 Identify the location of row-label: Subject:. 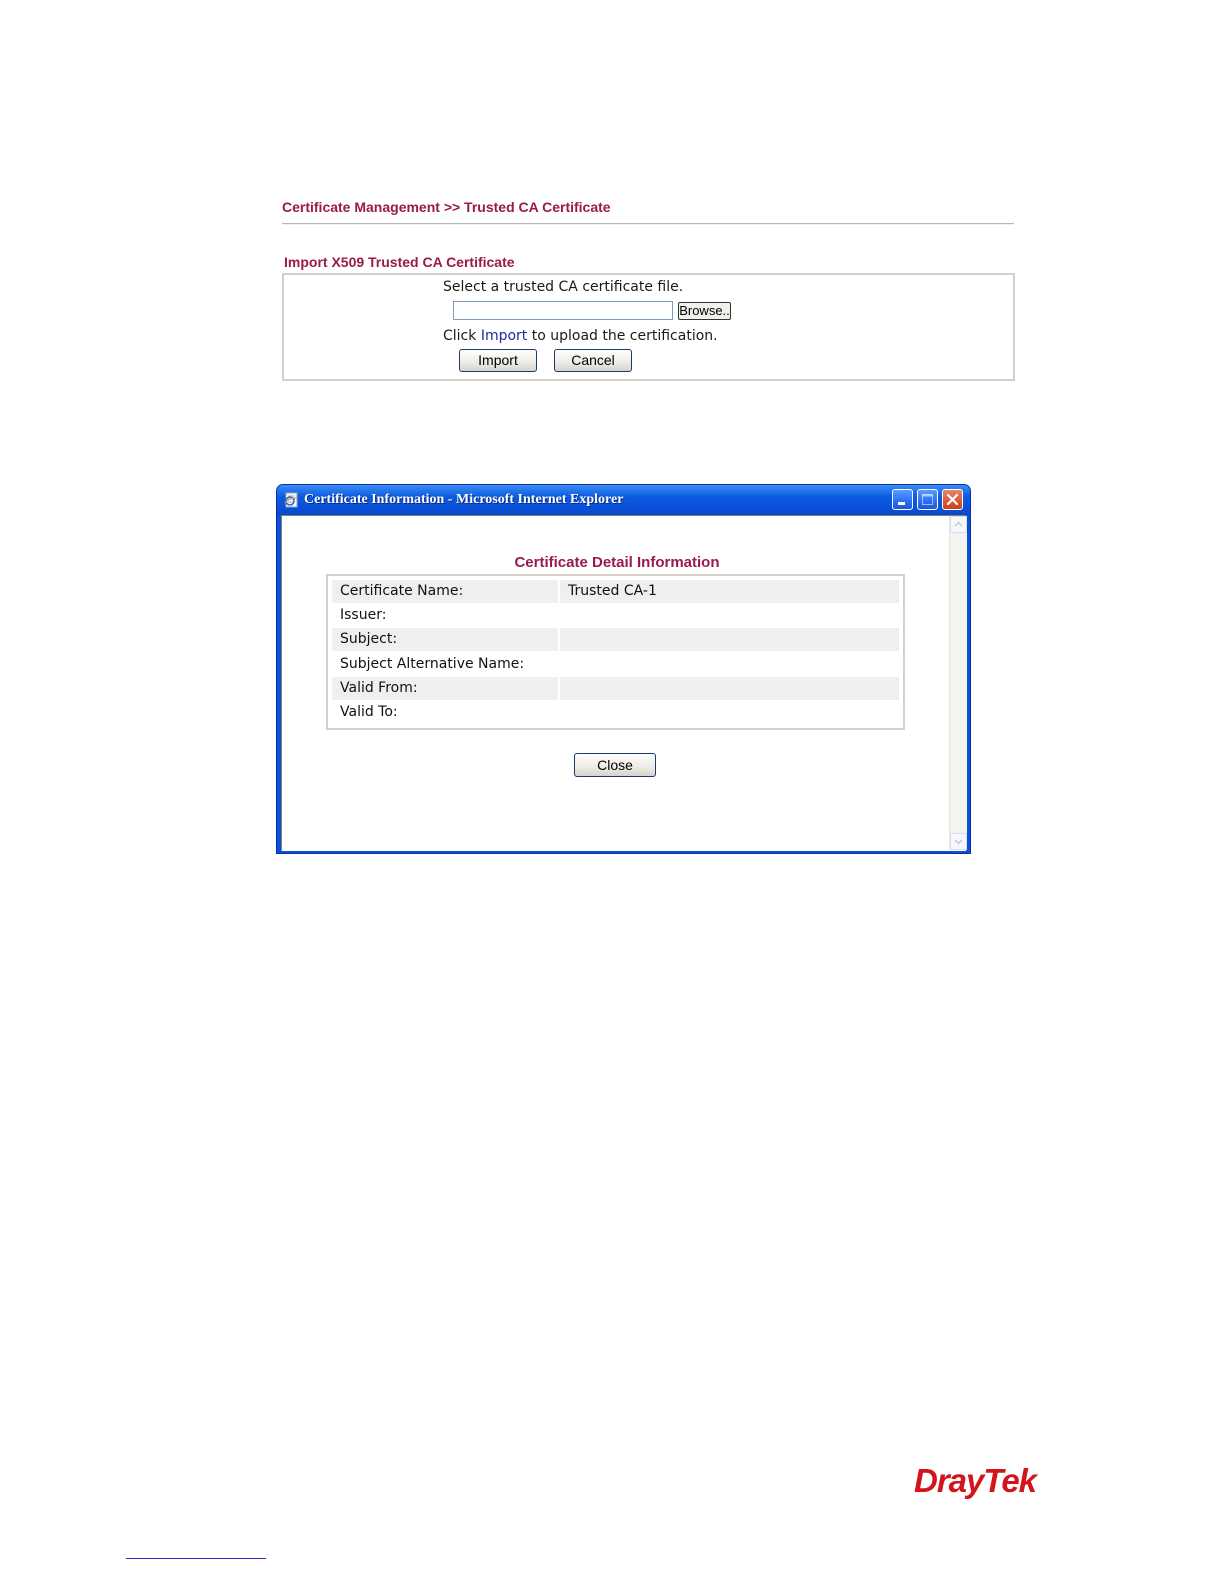
(369, 639).